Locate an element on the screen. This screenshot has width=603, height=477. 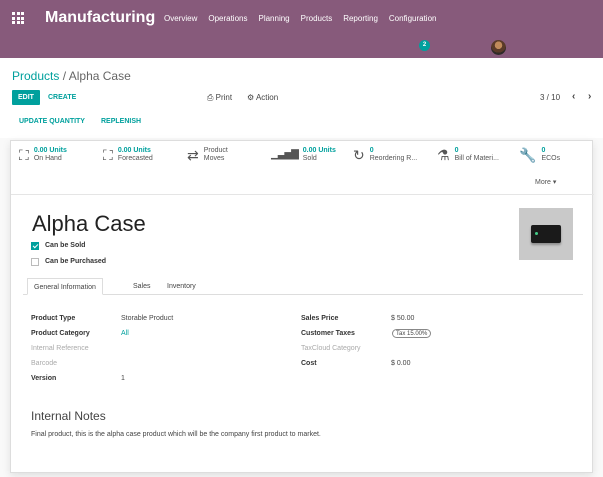
smart-button-on-hand: ⛶ 0.00 Units On Hand is located at coordinates (43, 157).